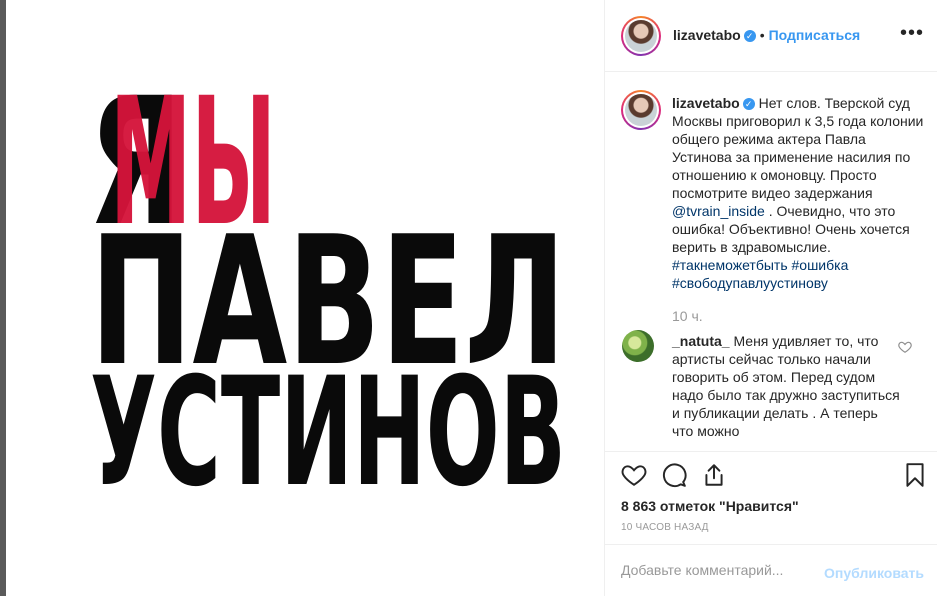 This screenshot has width=937, height=596. Describe the element at coordinates (874, 573) in the screenshot. I see `publish-button: Опубликовать` at that location.